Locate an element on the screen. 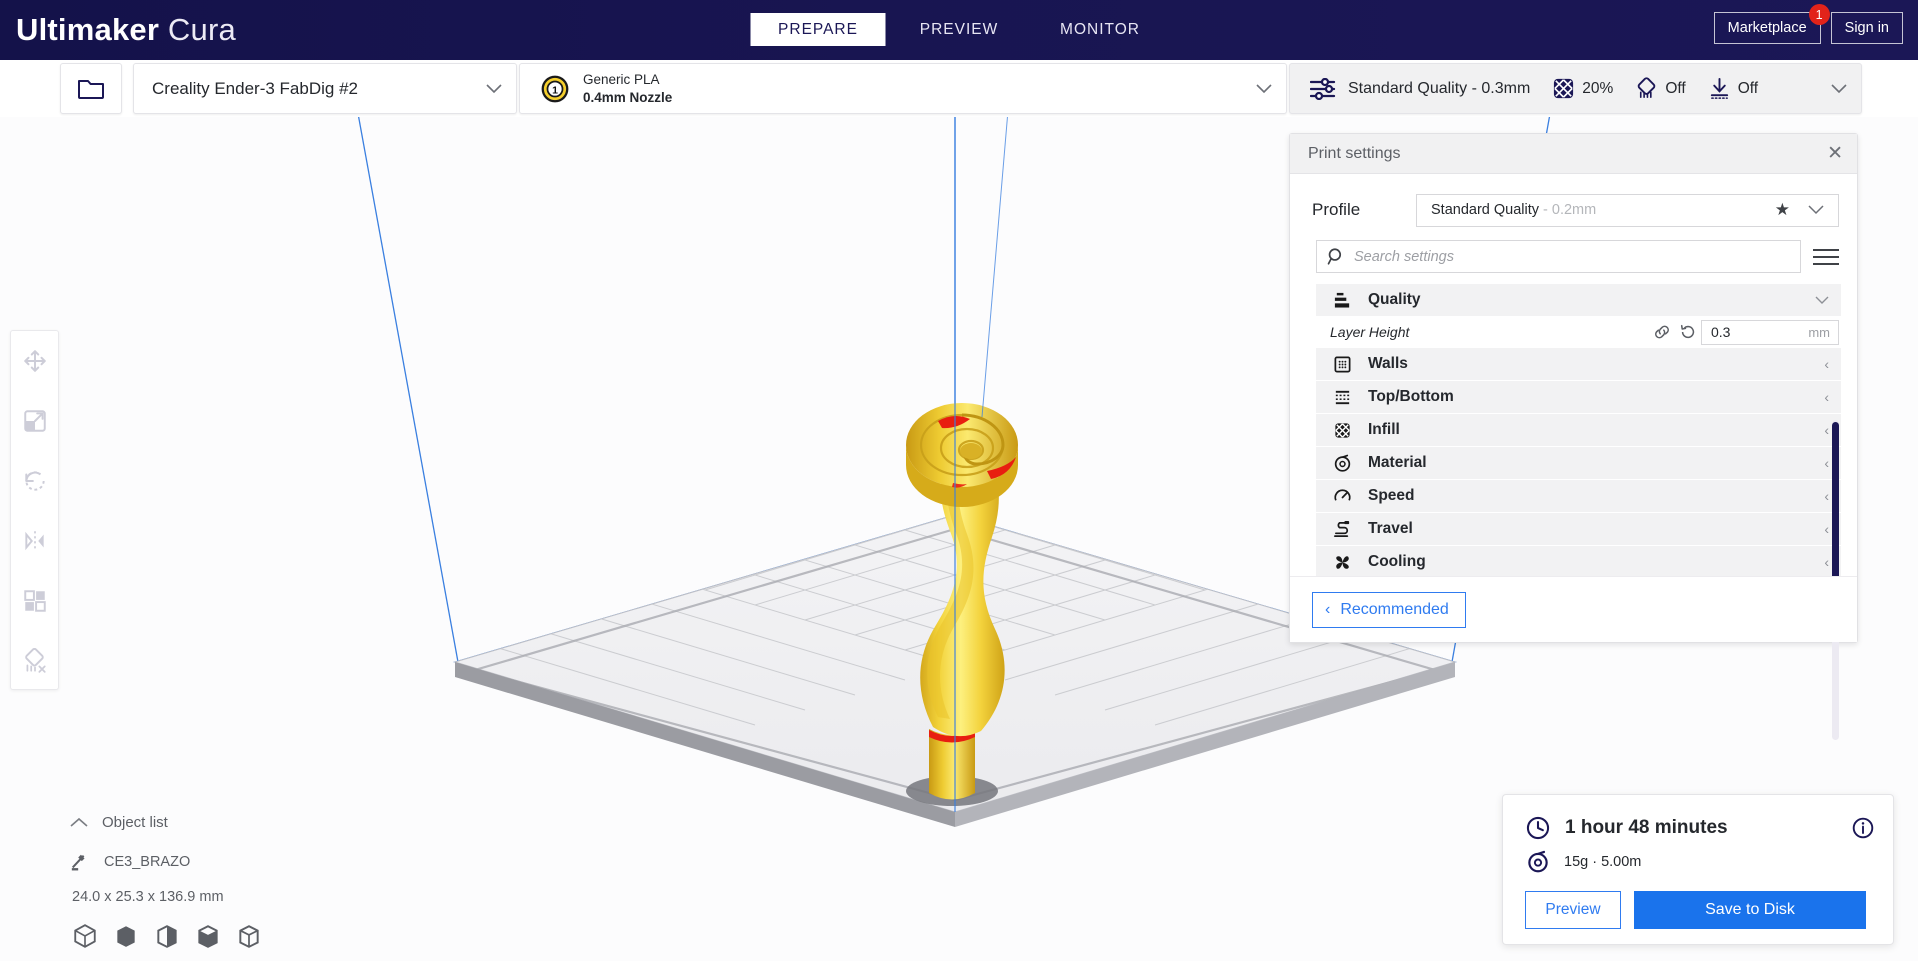  per-model-settings-button is located at coordinates (35, 601).